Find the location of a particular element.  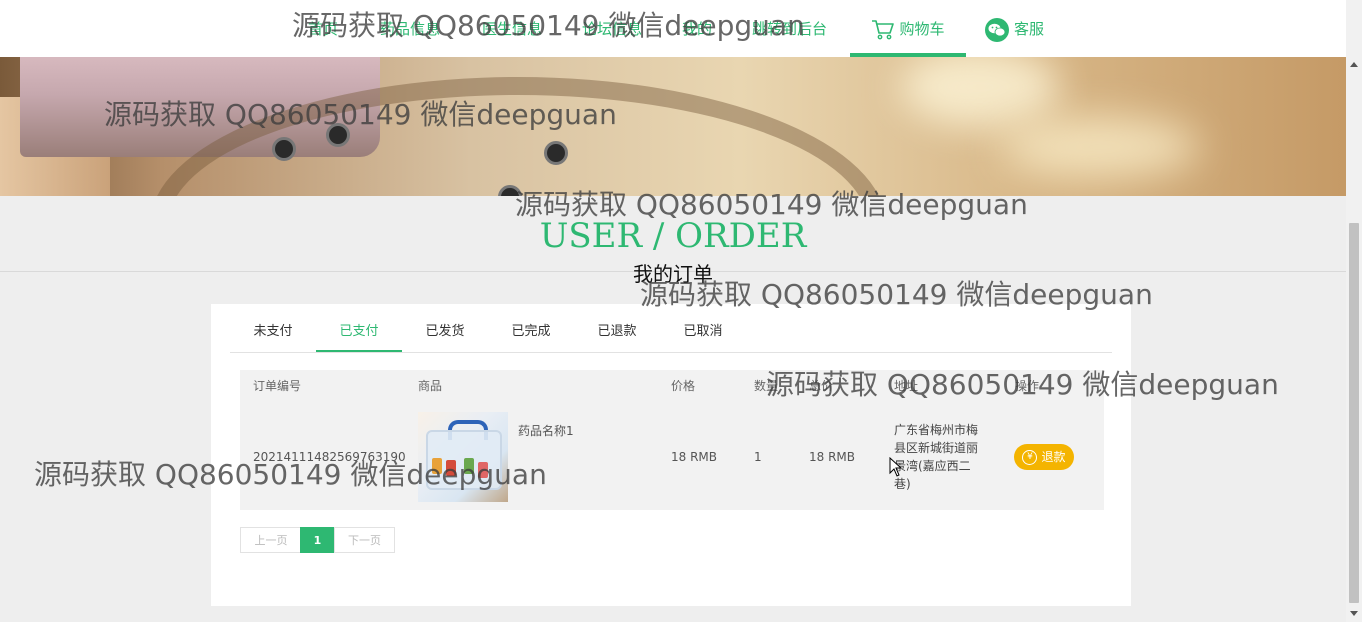

nav-admin: 跳转到后台 is located at coordinates (789, 28).